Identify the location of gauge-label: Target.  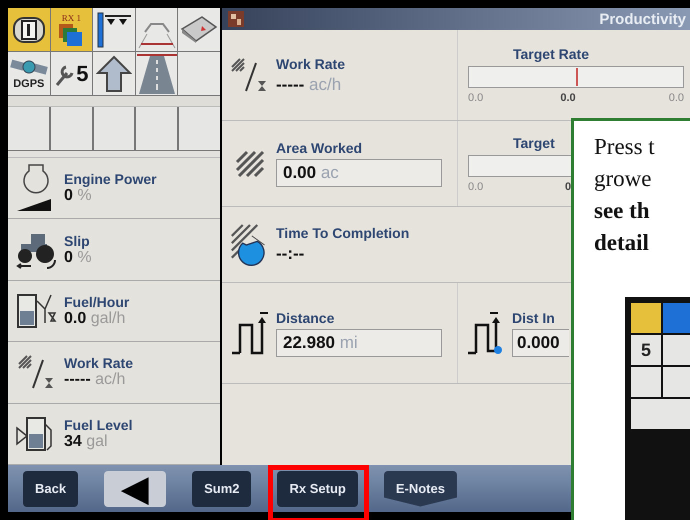
(534, 142).